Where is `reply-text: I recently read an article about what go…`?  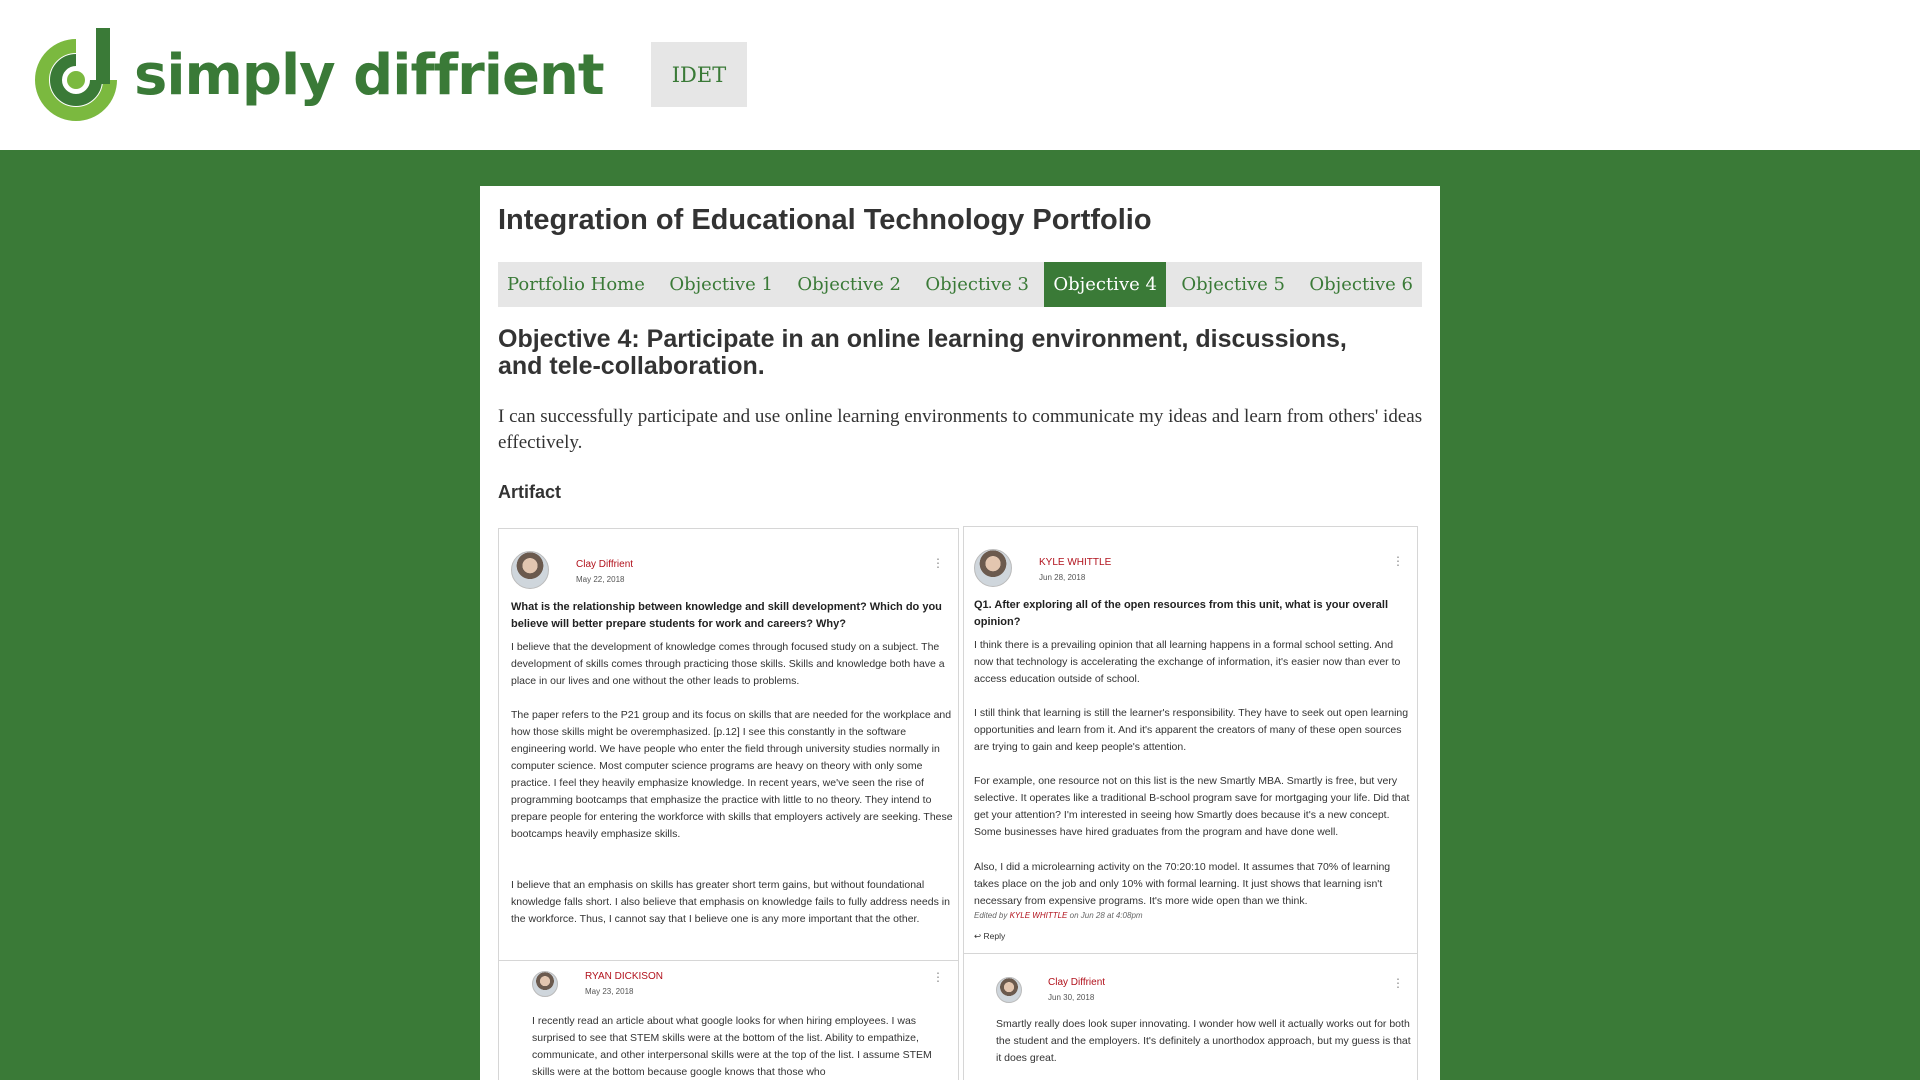
reply-text: I recently read an article about what go… is located at coordinates (732, 1046).